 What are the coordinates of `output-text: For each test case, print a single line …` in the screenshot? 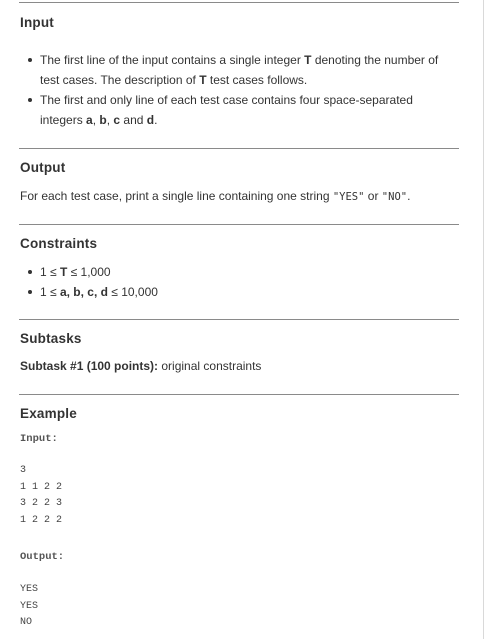 It's located at (176, 196).